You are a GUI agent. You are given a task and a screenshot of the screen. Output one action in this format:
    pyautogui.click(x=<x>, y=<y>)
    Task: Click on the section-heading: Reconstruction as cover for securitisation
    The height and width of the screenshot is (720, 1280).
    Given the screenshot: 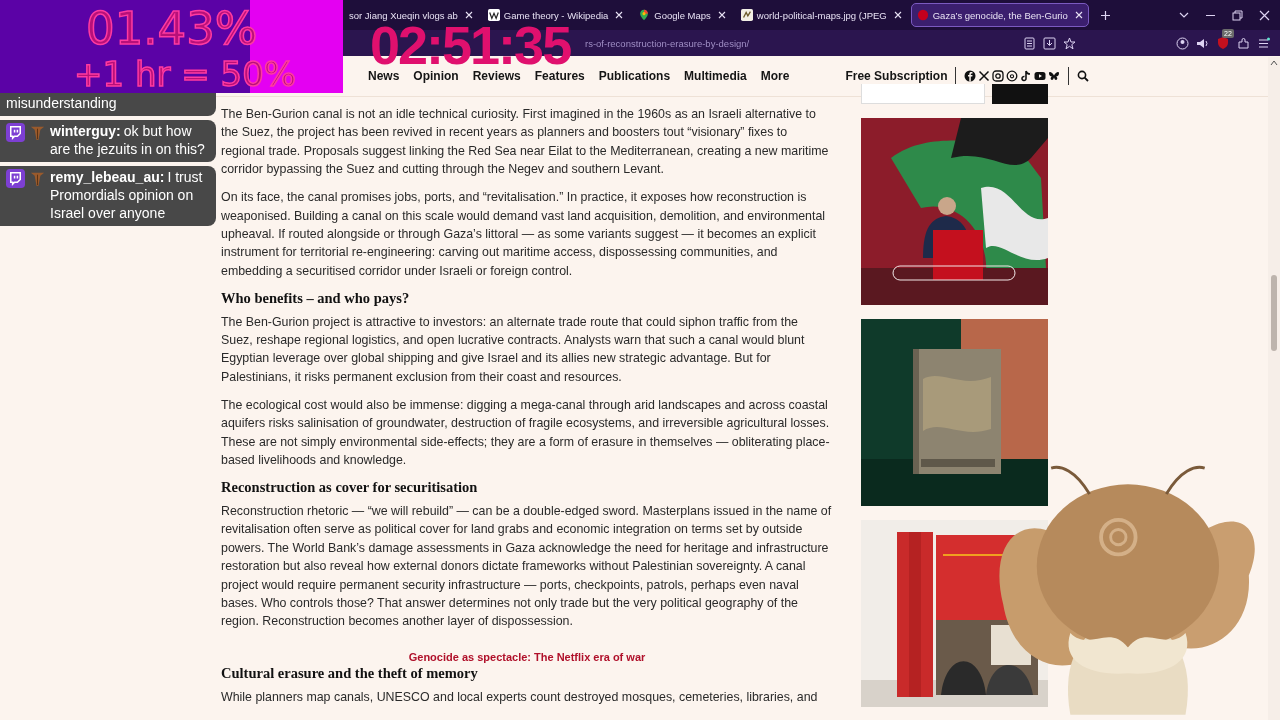 What is the action you would take?
    pyautogui.click(x=350, y=487)
    